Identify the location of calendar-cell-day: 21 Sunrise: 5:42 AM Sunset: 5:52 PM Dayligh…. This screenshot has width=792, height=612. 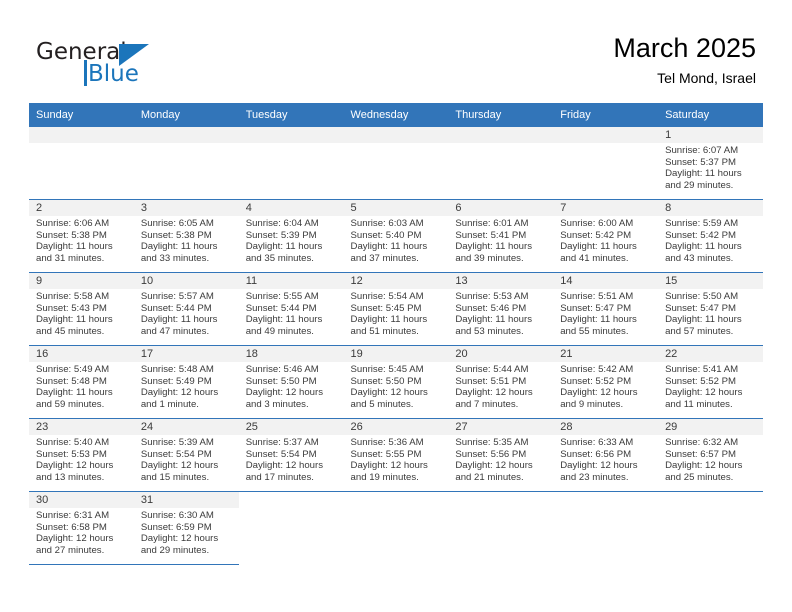
(606, 382).